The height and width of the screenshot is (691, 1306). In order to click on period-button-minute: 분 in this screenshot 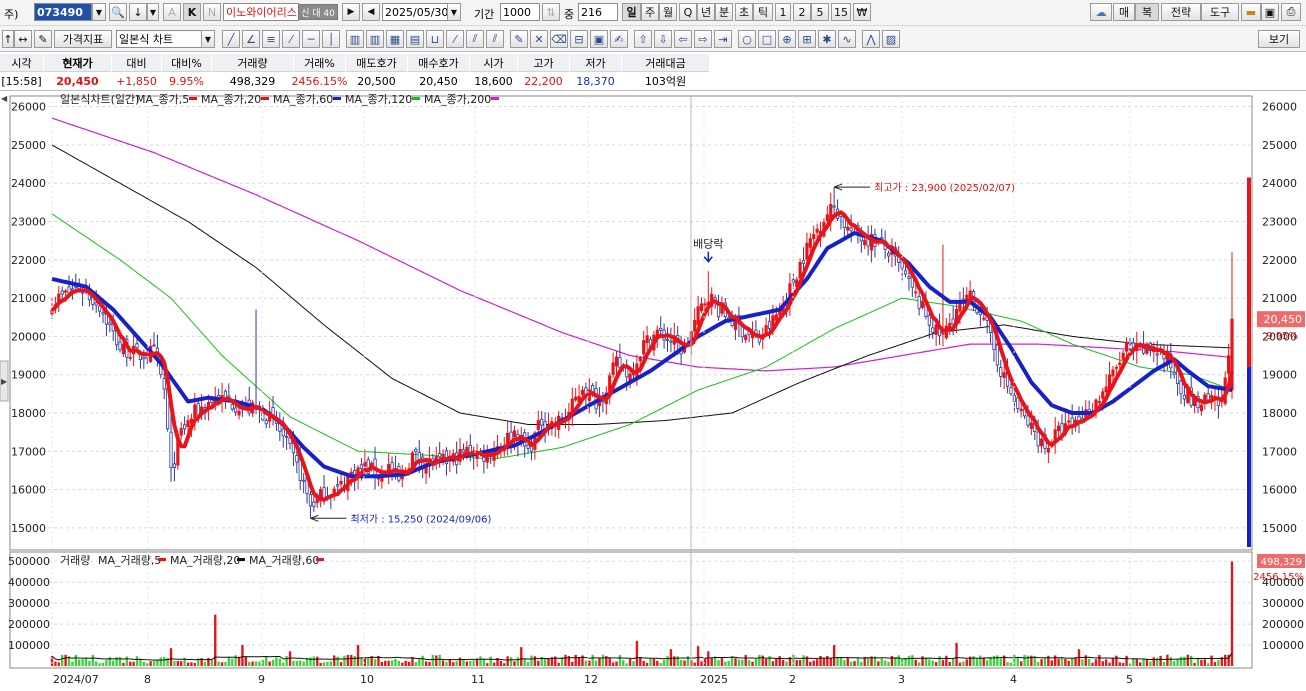, I will do `click(724, 12)`.